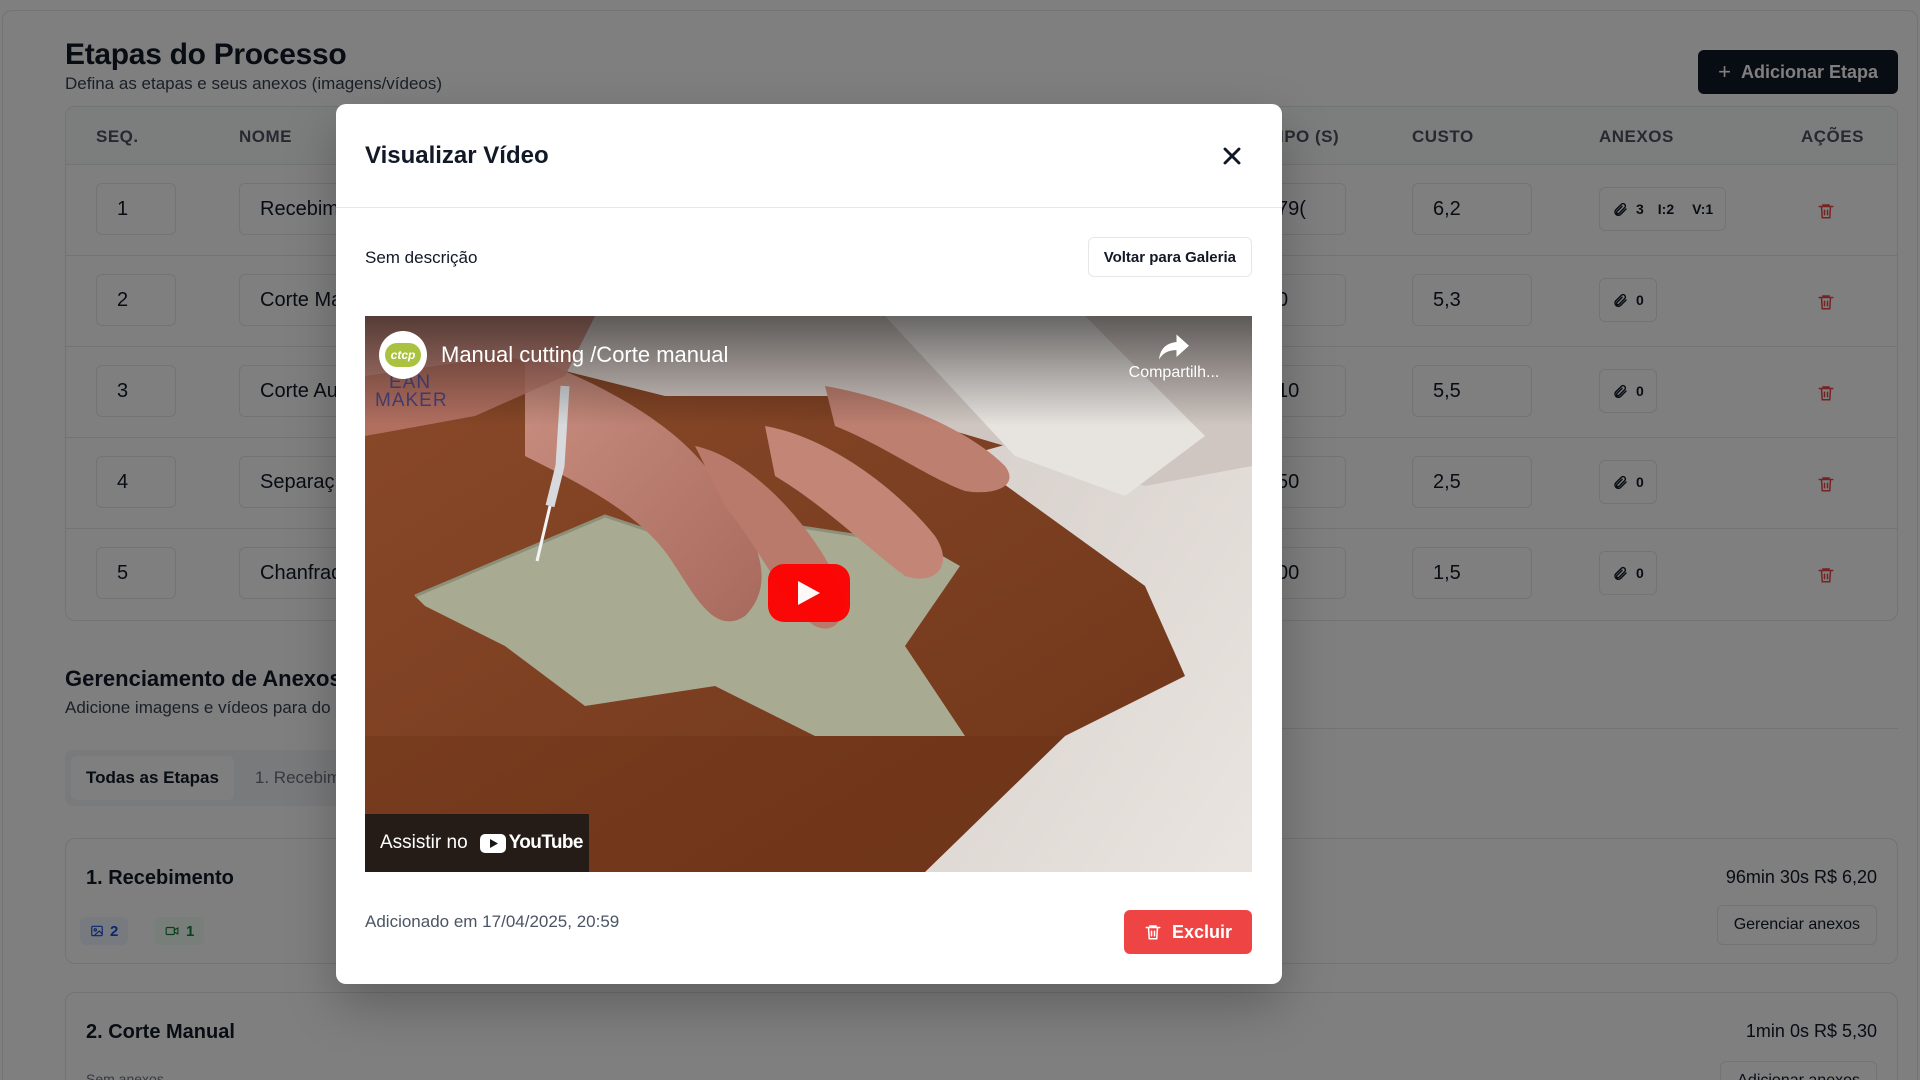  I want to click on channel-watermark: EAN MAKER, so click(411, 392).